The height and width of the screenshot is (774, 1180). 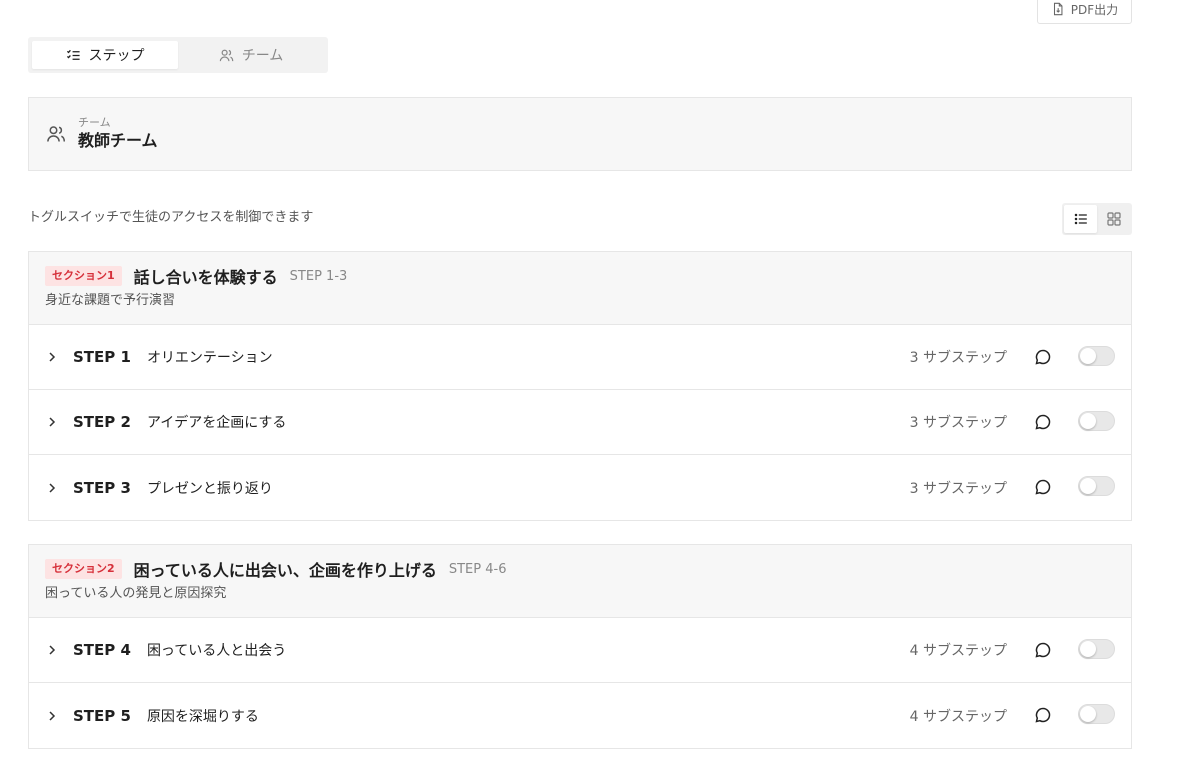 I want to click on grid-view-icon, so click(x=1113, y=219).